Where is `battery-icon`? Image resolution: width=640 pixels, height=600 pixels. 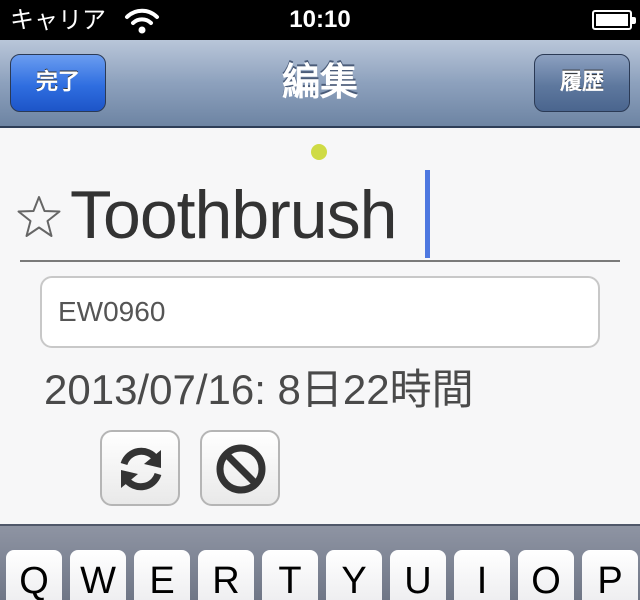
battery-icon is located at coordinates (614, 20).